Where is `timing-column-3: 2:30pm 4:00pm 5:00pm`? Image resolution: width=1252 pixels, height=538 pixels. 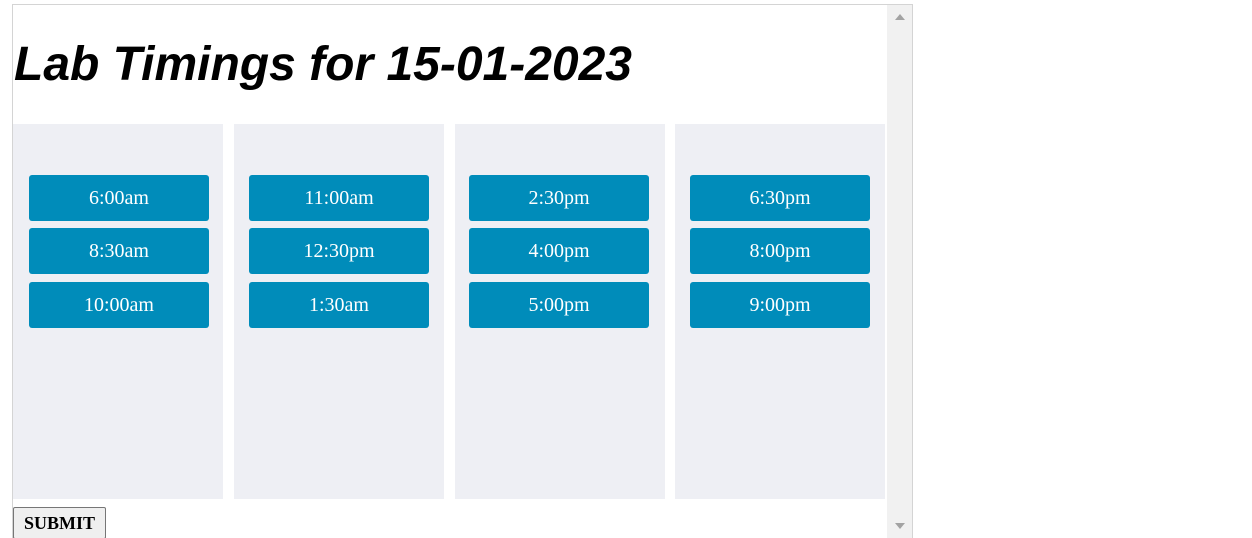
timing-column-3: 2:30pm 4:00pm 5:00pm is located at coordinates (560, 311).